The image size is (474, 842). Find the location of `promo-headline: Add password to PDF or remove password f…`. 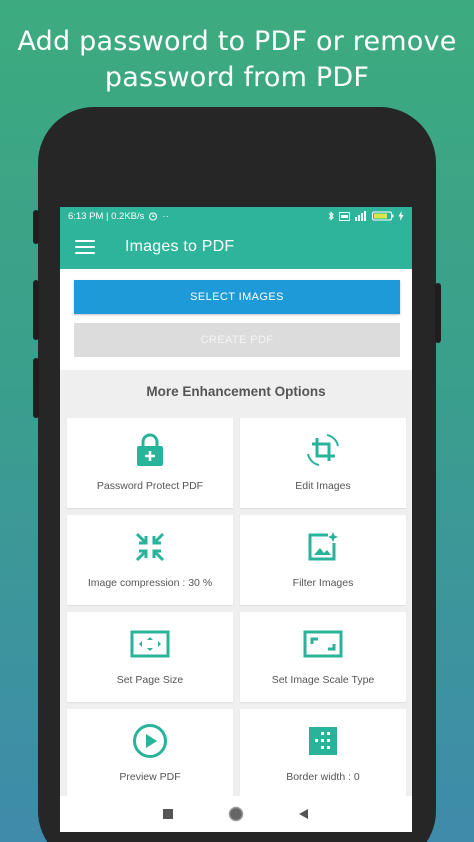

promo-headline: Add password to PDF or remove password f… is located at coordinates (237, 60).